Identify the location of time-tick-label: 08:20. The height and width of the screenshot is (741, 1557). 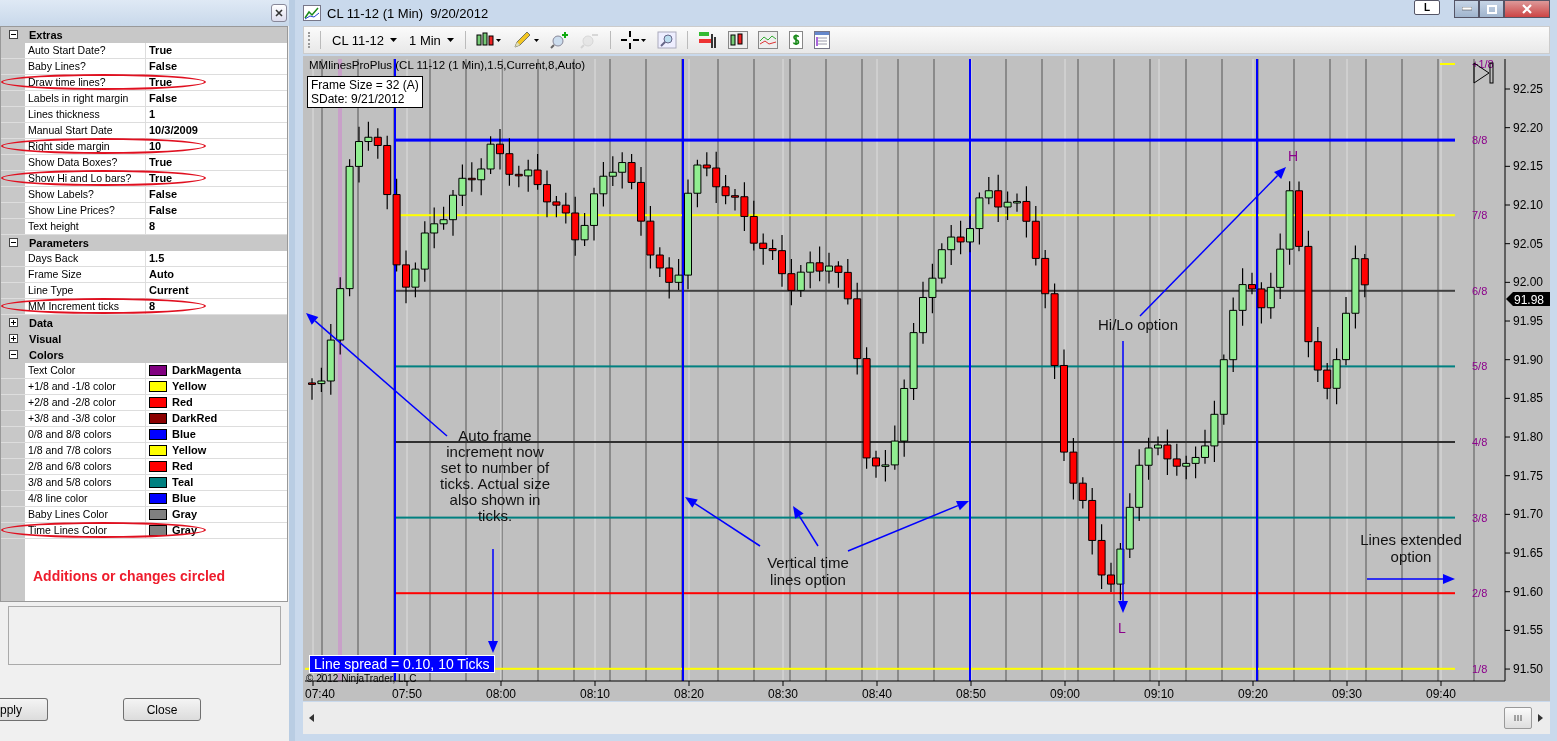
(689, 694).